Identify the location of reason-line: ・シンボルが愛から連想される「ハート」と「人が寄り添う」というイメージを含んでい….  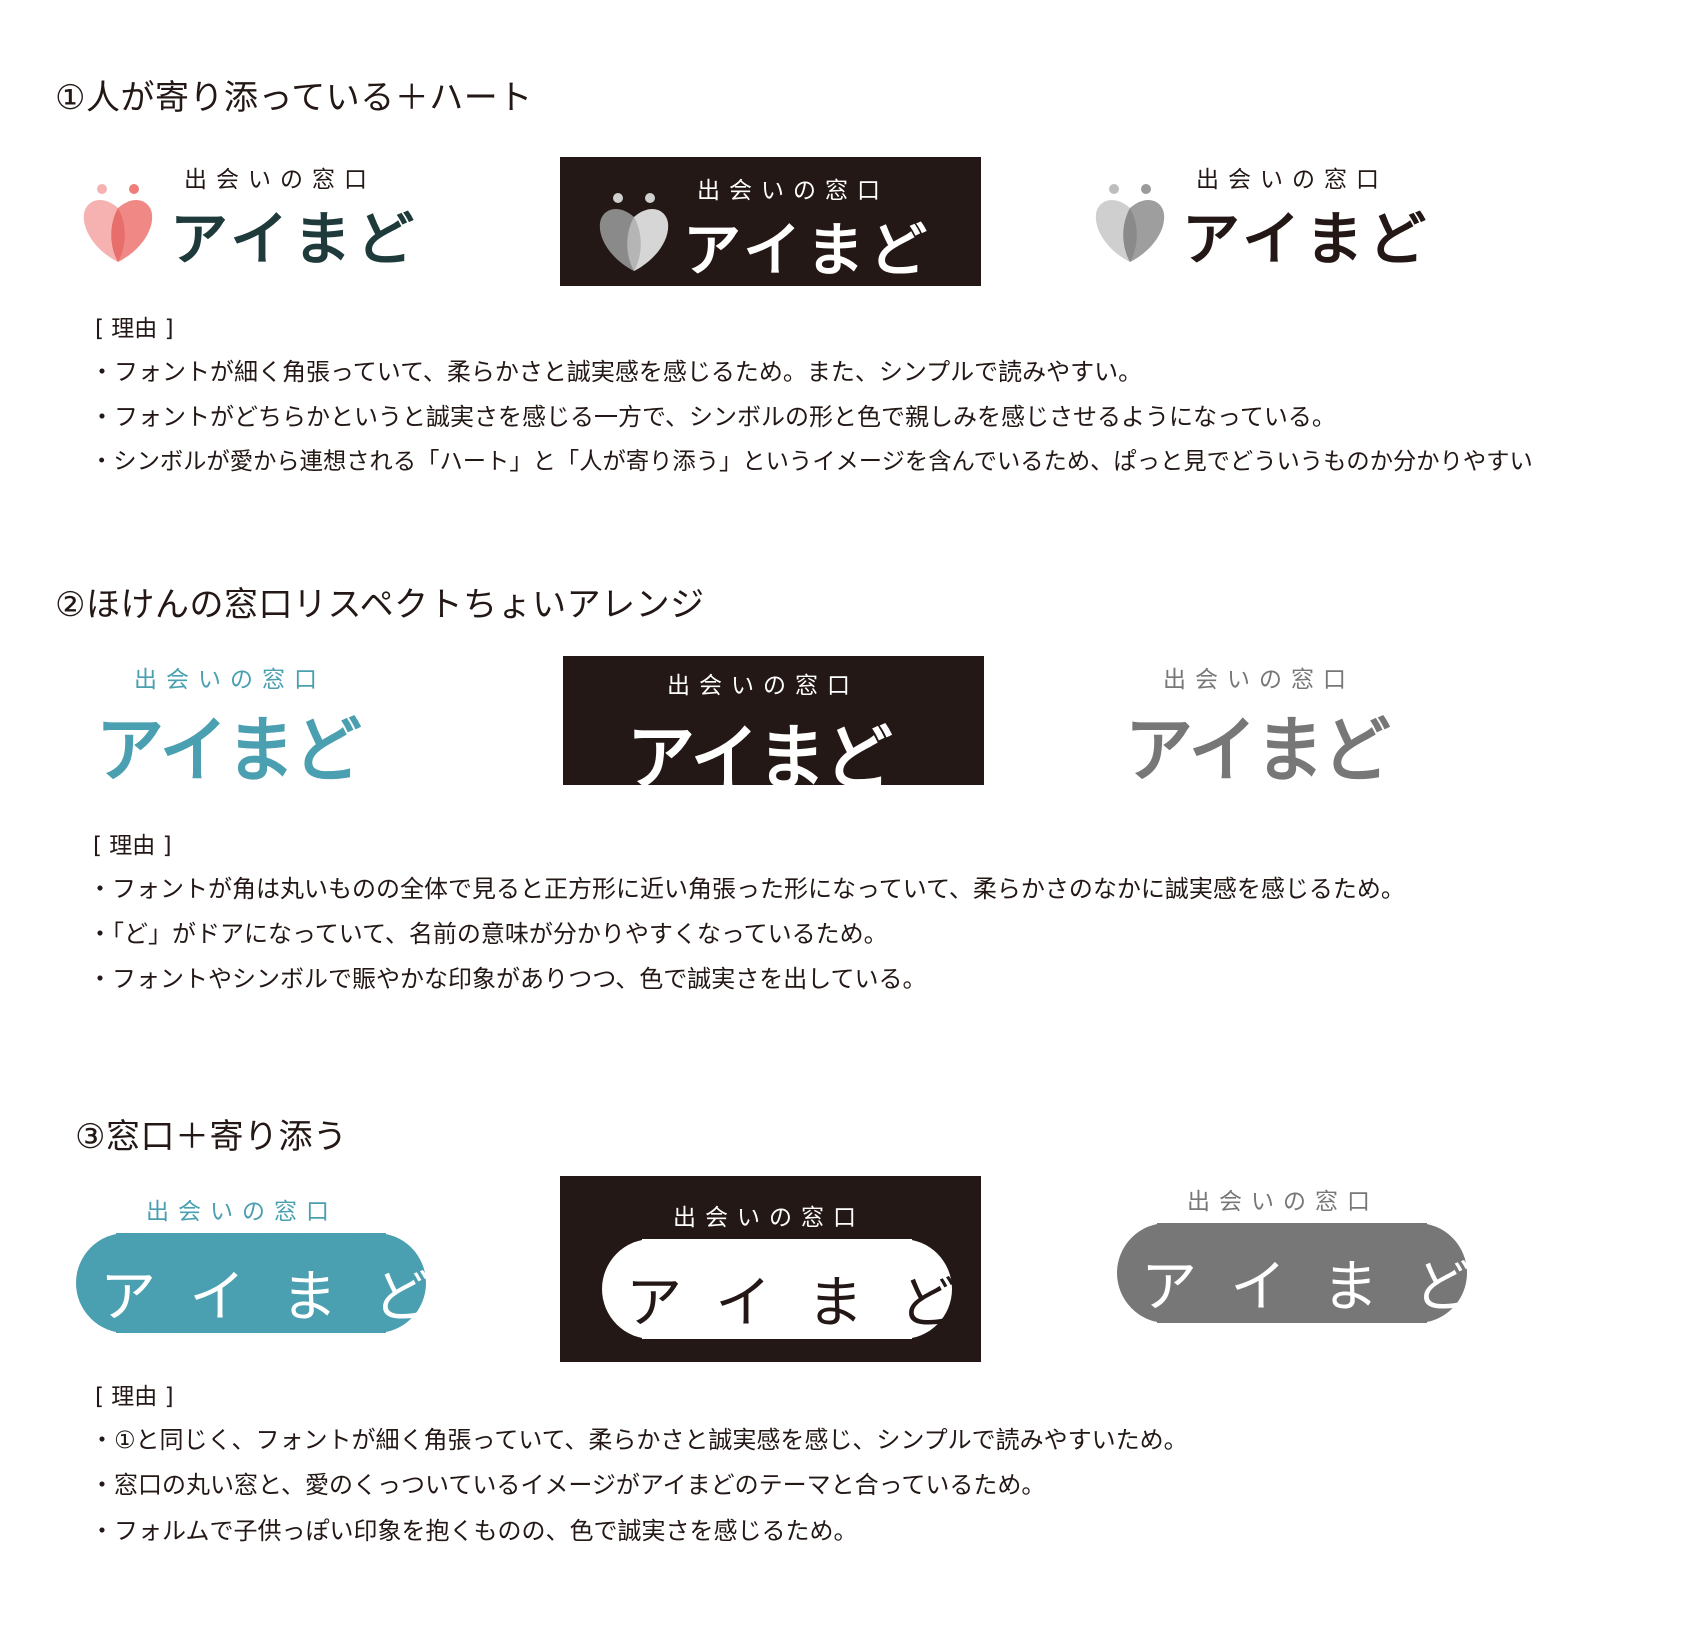
(811, 461).